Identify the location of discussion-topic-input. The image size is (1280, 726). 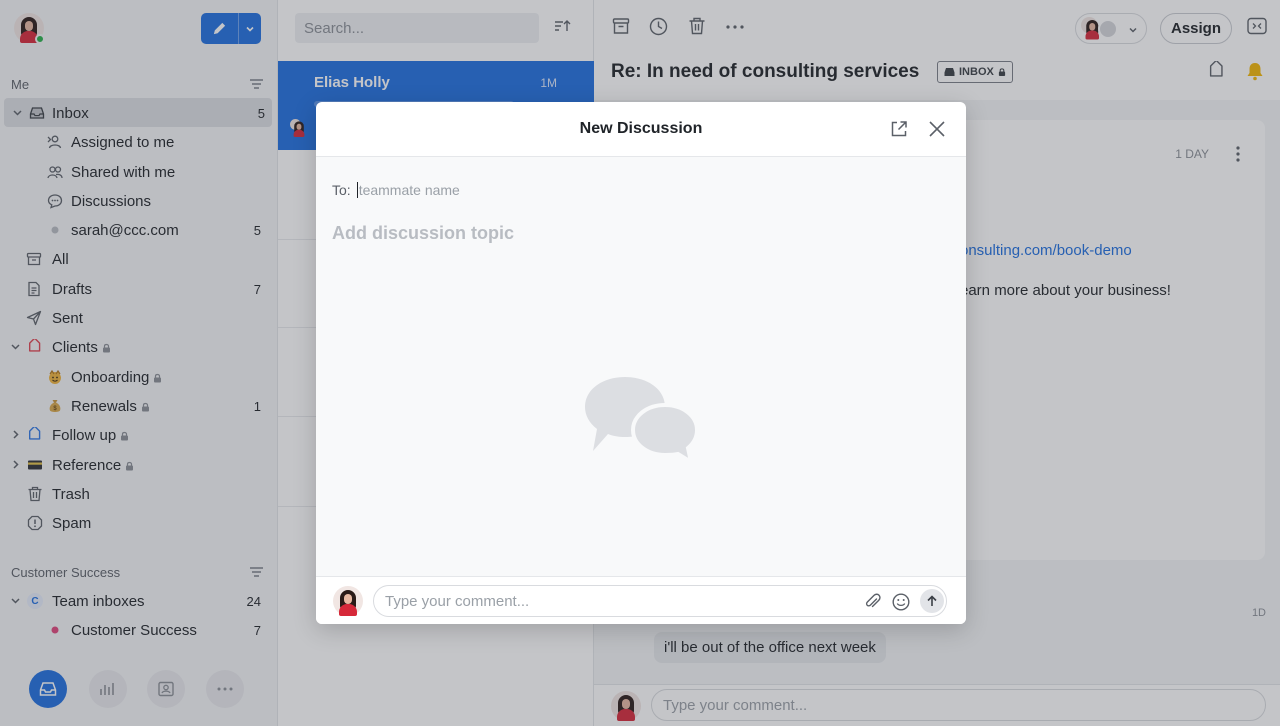
(632, 233).